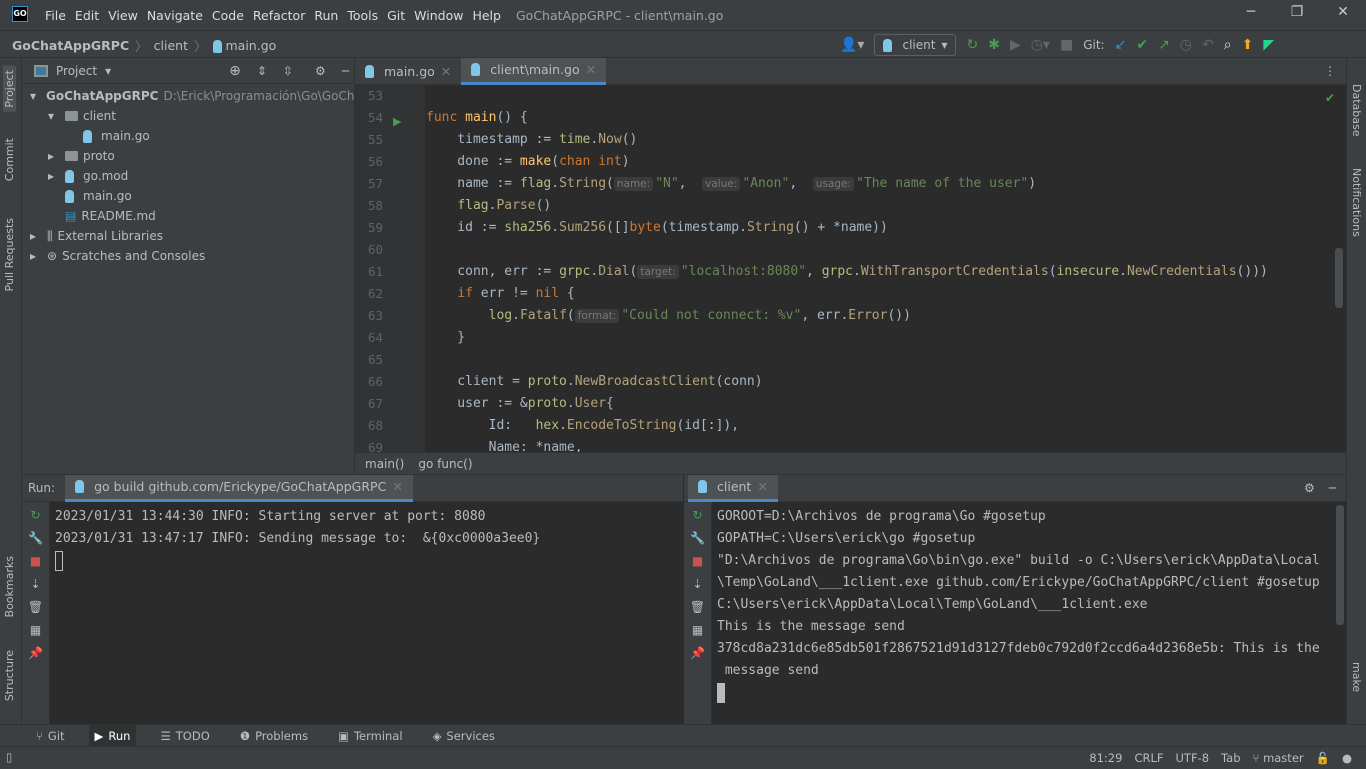  I want to click on stripe-pull-requests: Pull Requests, so click(9, 254).